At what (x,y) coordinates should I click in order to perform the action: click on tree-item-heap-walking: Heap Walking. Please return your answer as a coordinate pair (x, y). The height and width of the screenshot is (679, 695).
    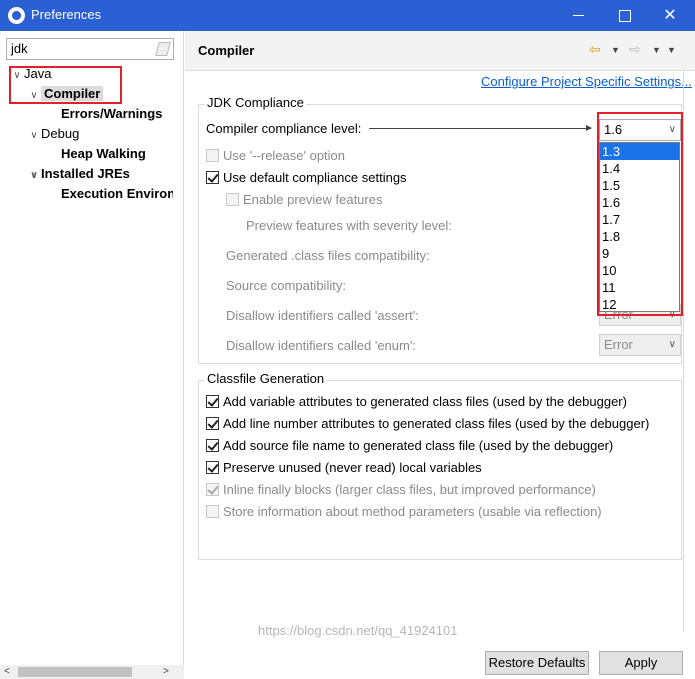
    Looking at the image, I should click on (103, 154).